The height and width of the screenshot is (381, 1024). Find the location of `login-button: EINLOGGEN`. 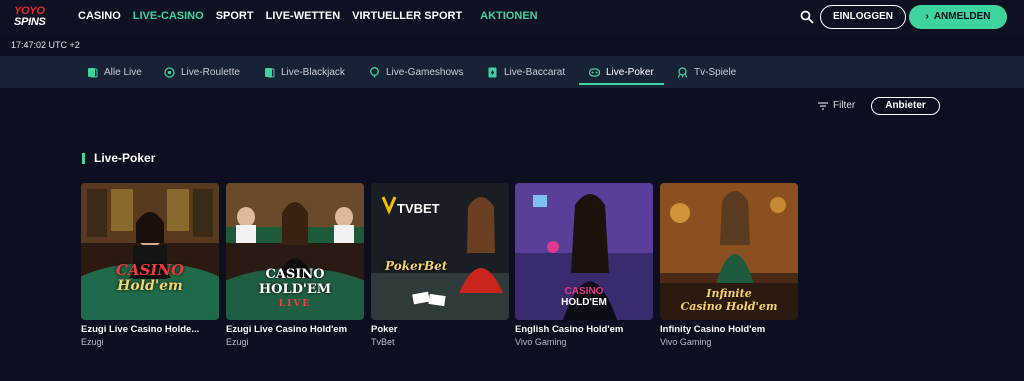

login-button: EINLOGGEN is located at coordinates (863, 17).